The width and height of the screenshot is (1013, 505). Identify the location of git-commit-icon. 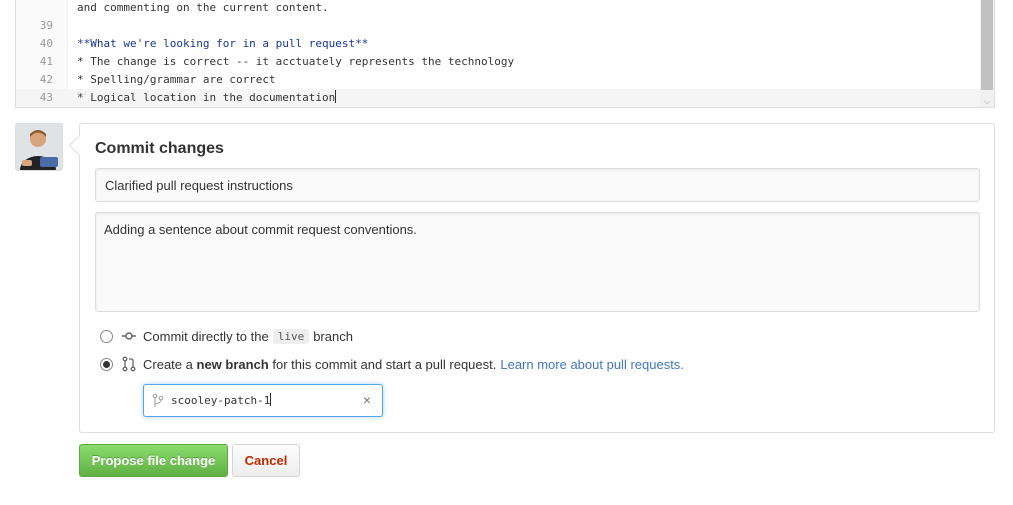
(129, 336).